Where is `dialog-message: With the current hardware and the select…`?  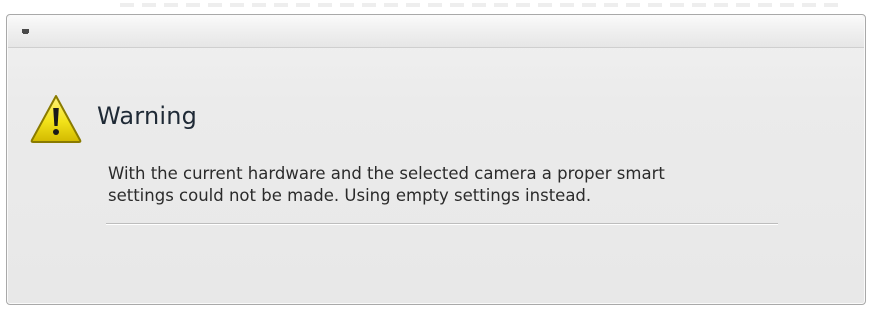 dialog-message: With the current hardware and the select… is located at coordinates (458, 185).